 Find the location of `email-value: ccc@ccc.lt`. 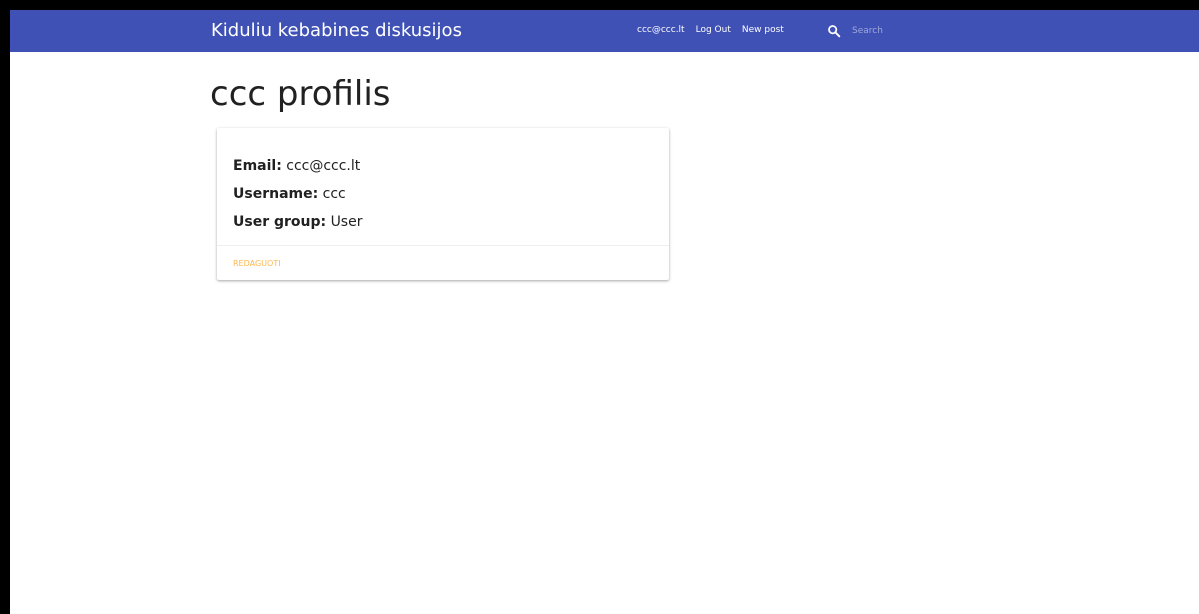

email-value: ccc@ccc.lt is located at coordinates (323, 166).